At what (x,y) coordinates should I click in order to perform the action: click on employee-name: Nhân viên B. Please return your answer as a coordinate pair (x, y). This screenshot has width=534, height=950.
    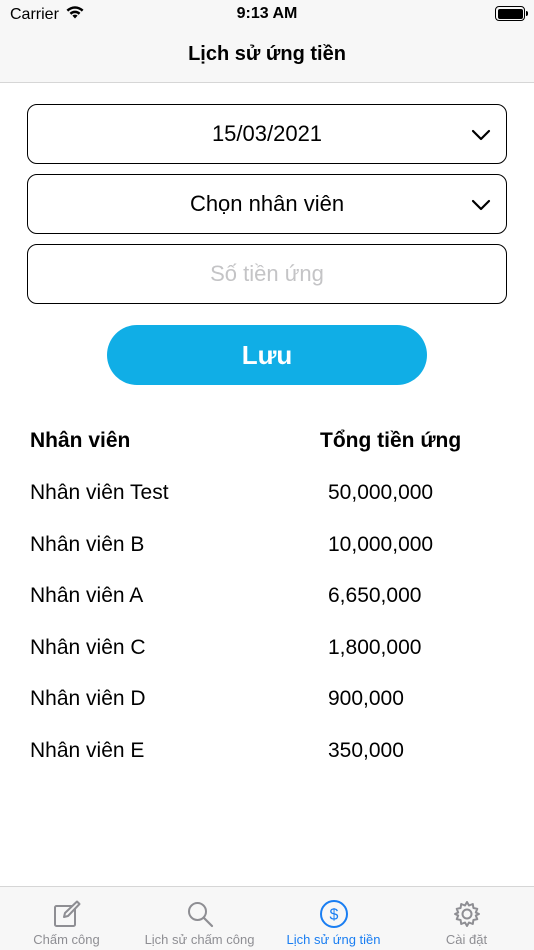
    Looking at the image, I should click on (87, 544).